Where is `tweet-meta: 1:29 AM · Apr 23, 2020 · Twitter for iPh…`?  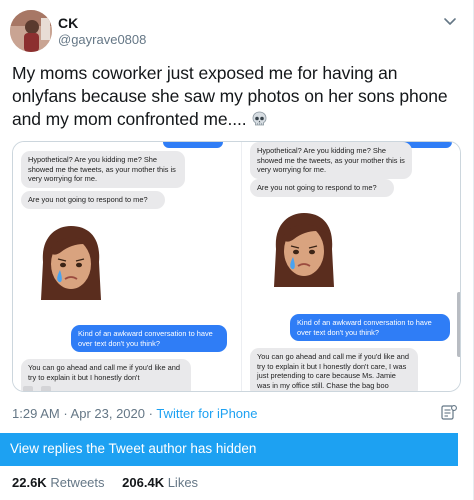
tweet-meta: 1:29 AM · Apr 23, 2020 · Twitter for iPh… is located at coordinates (134, 413).